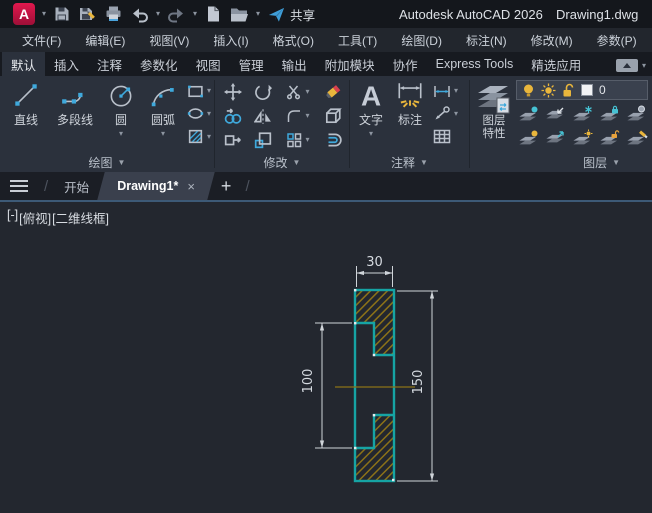 The width and height of the screenshot is (652, 513). What do you see at coordinates (163, 134) in the screenshot?
I see `arc-caret-icon: ▾` at bounding box center [163, 134].